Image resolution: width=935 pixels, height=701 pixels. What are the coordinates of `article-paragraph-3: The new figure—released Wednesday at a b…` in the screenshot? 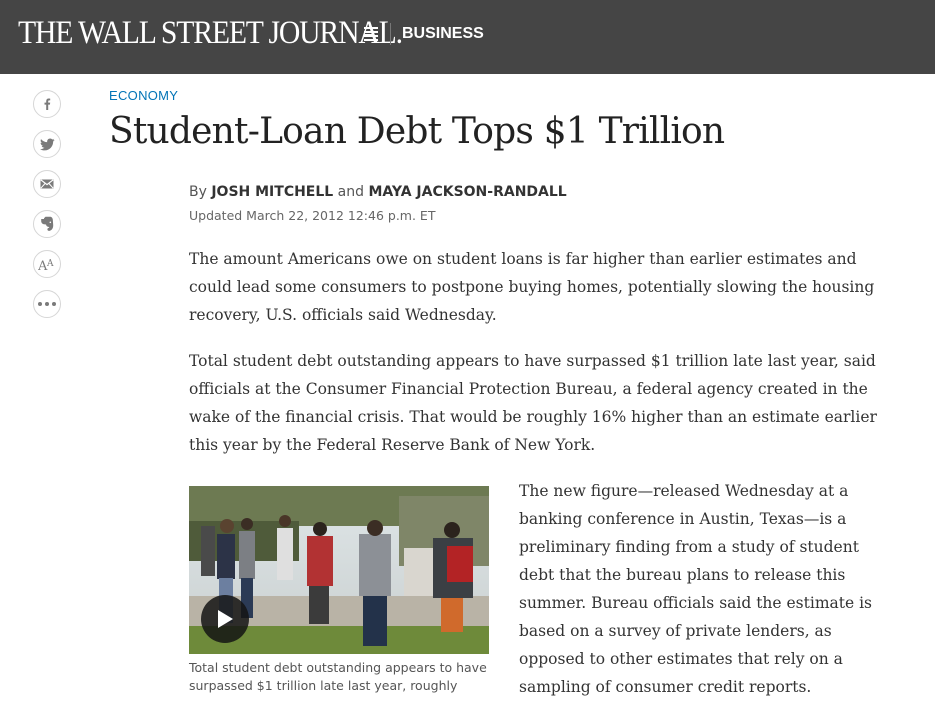 It's located at (695, 589).